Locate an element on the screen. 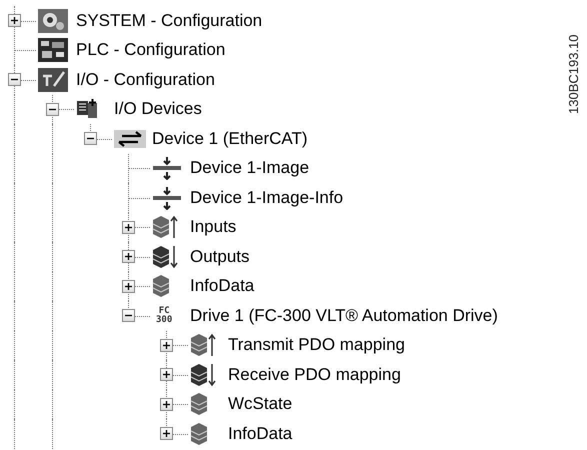  tree-item: PLC - Configuration is located at coordinates (151, 50).